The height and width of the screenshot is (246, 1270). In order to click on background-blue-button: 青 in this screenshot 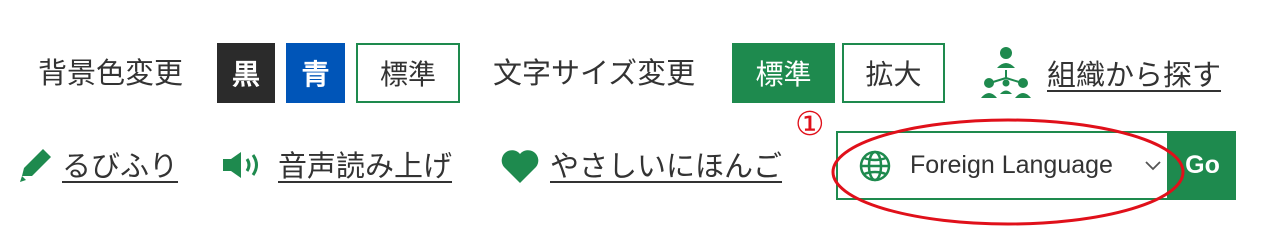, I will do `click(315, 73)`.